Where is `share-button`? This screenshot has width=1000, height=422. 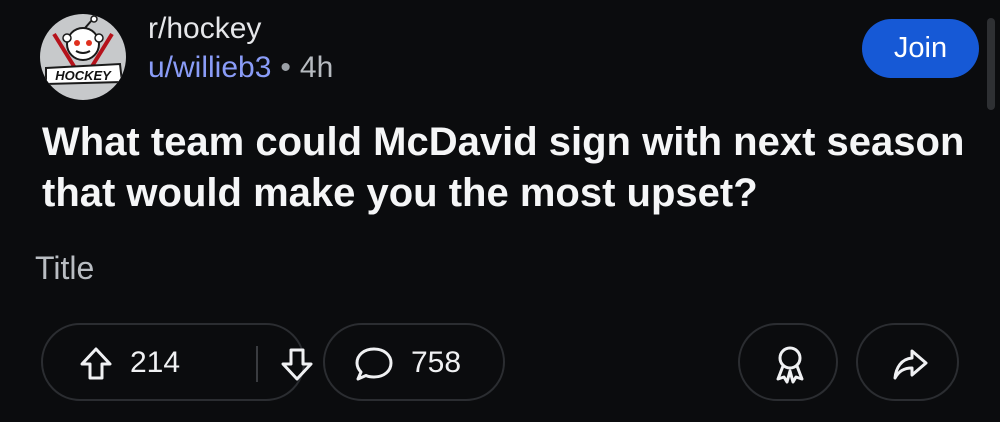 share-button is located at coordinates (907, 362).